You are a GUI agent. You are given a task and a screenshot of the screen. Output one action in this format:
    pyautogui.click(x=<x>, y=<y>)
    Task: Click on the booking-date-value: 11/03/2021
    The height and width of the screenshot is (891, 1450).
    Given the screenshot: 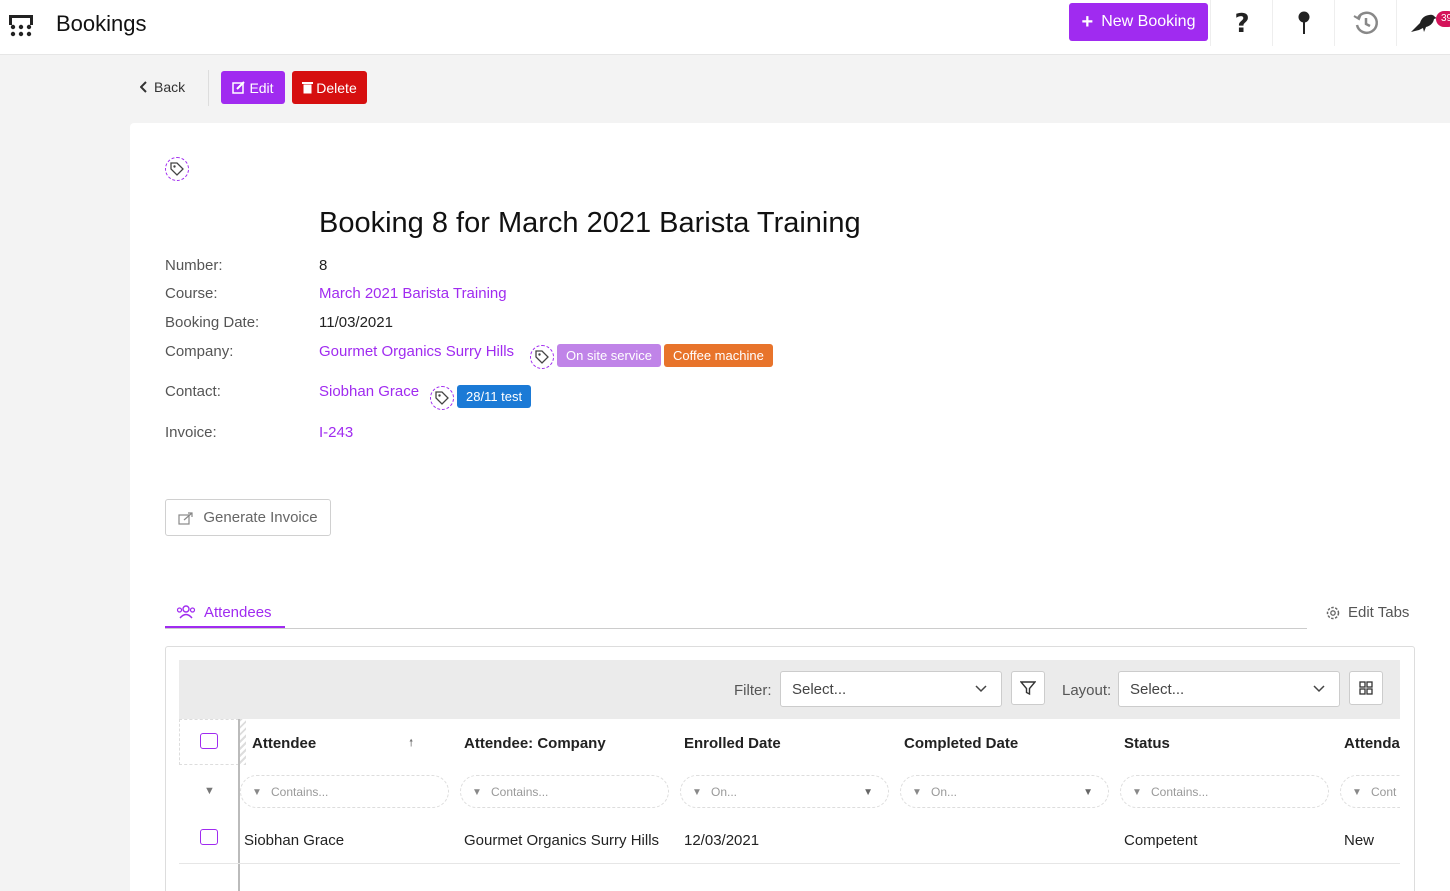 What is the action you would take?
    pyautogui.click(x=356, y=322)
    